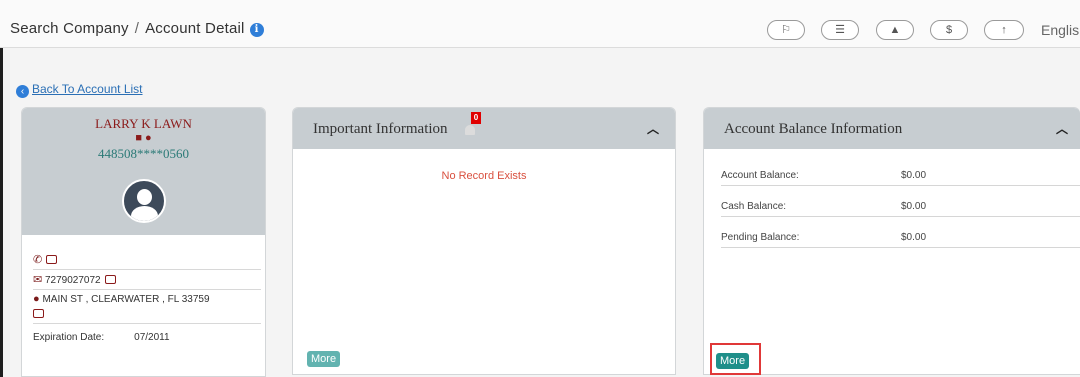  Describe the element at coordinates (147, 252) in the screenshot. I see `phone-row: ✆` at that location.